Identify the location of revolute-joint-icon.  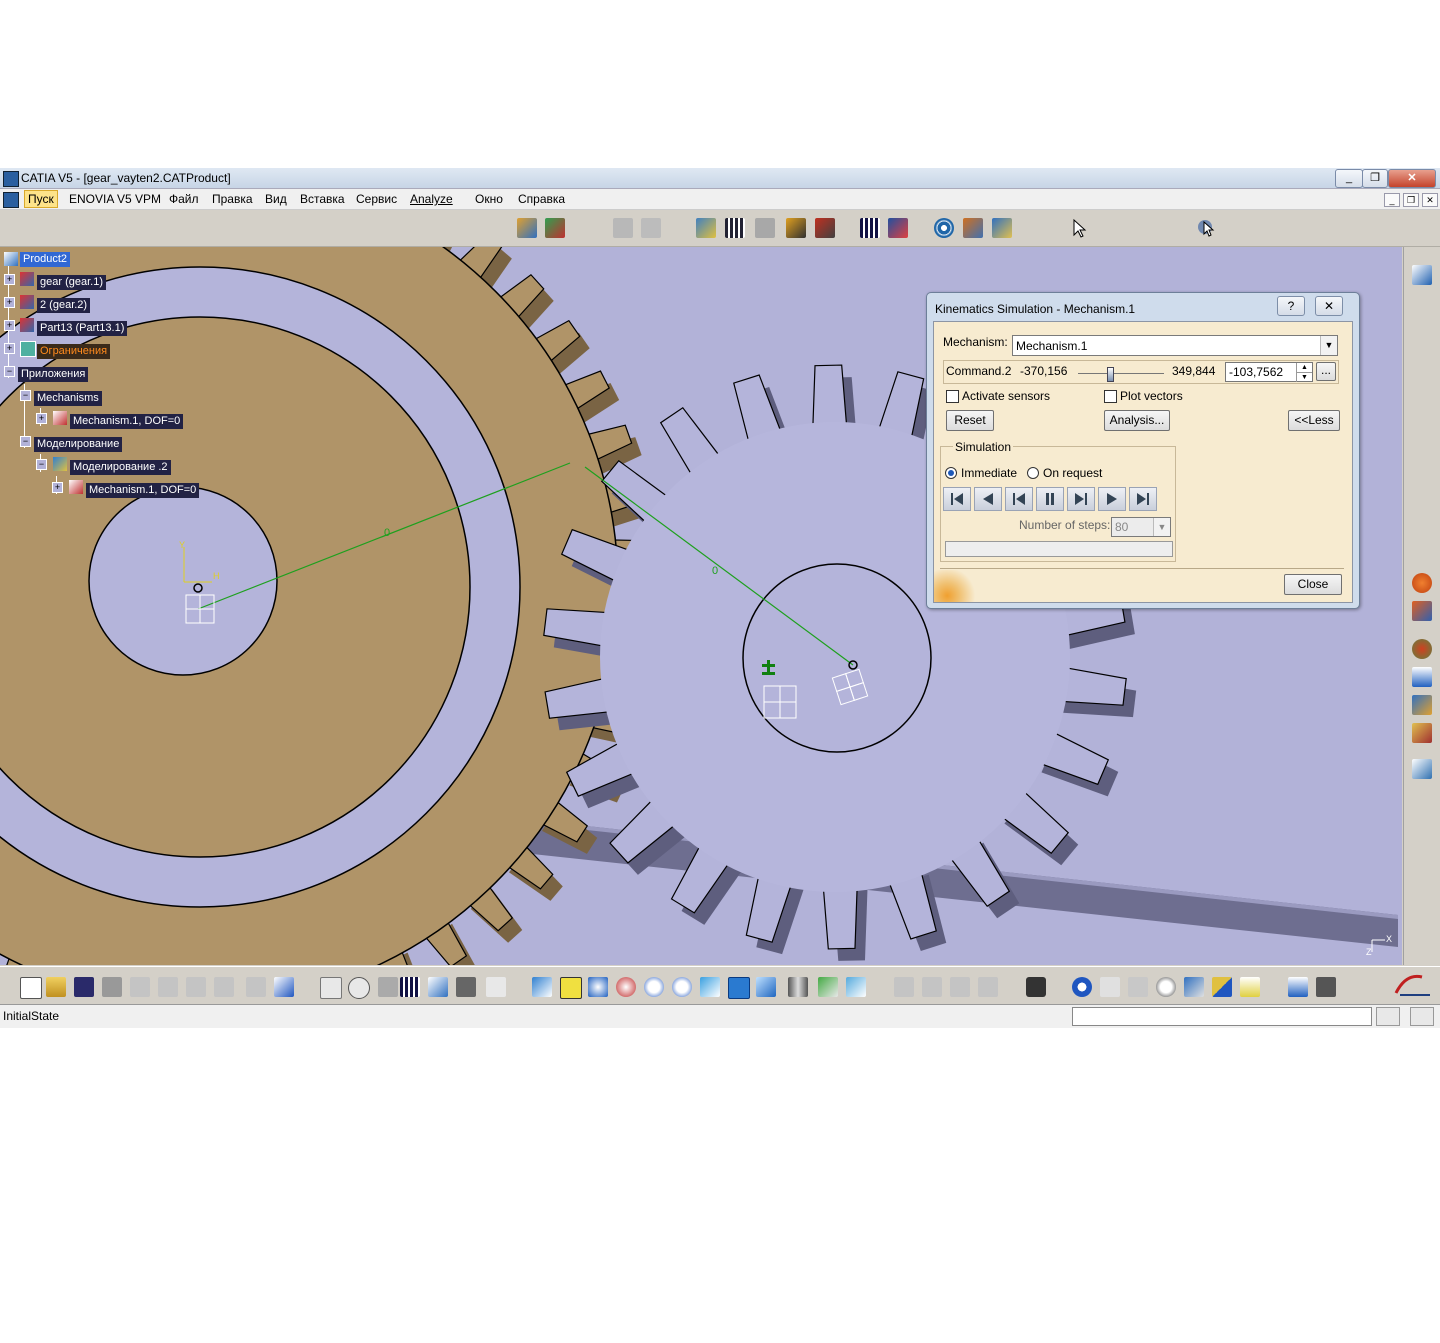
(1422, 583).